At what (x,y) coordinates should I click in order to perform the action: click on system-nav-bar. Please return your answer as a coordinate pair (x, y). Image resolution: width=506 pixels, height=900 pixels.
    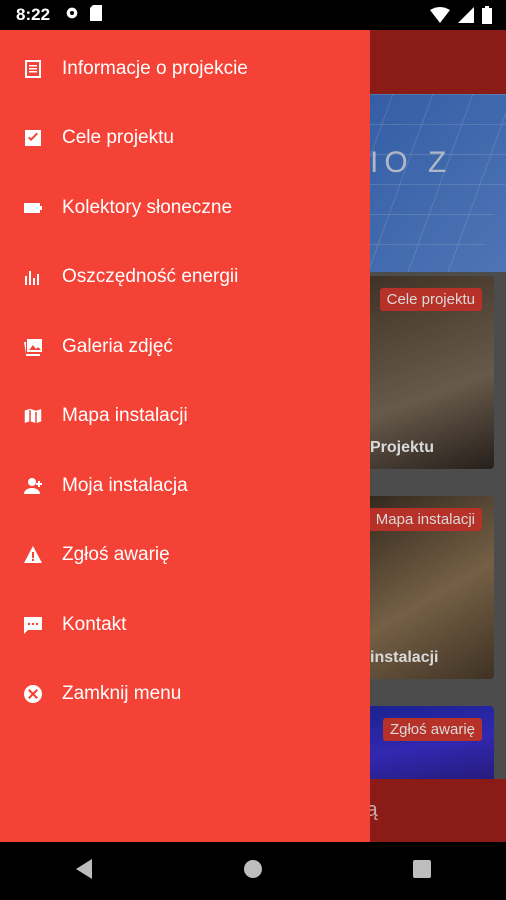
    Looking at the image, I should click on (253, 871).